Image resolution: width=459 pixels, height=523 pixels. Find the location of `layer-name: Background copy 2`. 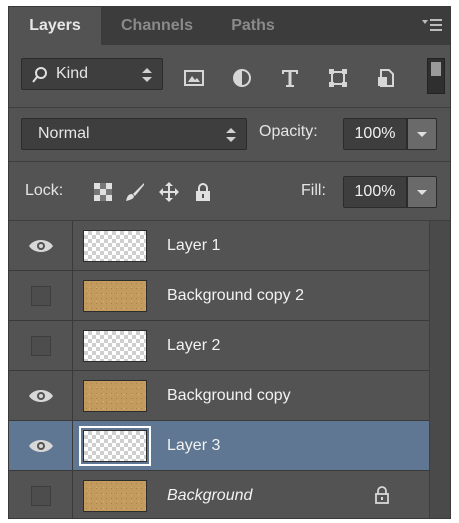

layer-name: Background copy 2 is located at coordinates (235, 295).